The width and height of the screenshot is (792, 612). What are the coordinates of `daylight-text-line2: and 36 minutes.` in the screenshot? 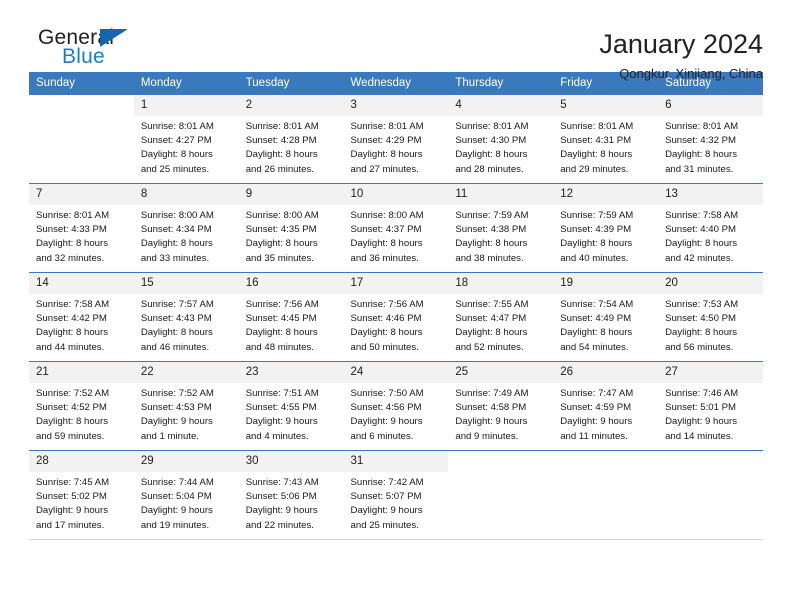 It's located at (384, 258).